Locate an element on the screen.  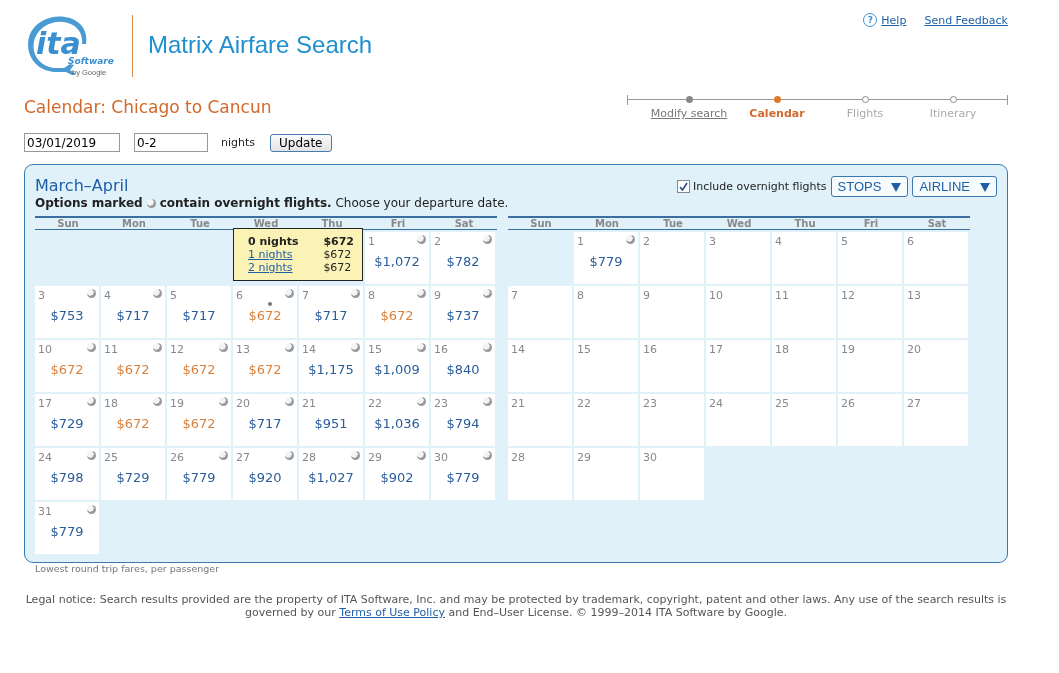
fare-link: $1,036 is located at coordinates (397, 423).